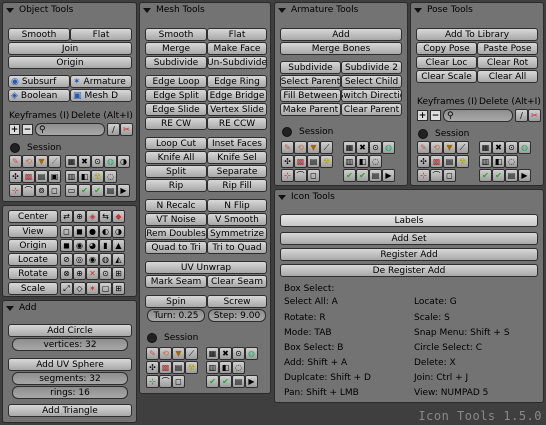 The image size is (546, 425). Describe the element at coordinates (237, 185) in the screenshot. I see `rip-fill-button: Rip Fill` at that location.